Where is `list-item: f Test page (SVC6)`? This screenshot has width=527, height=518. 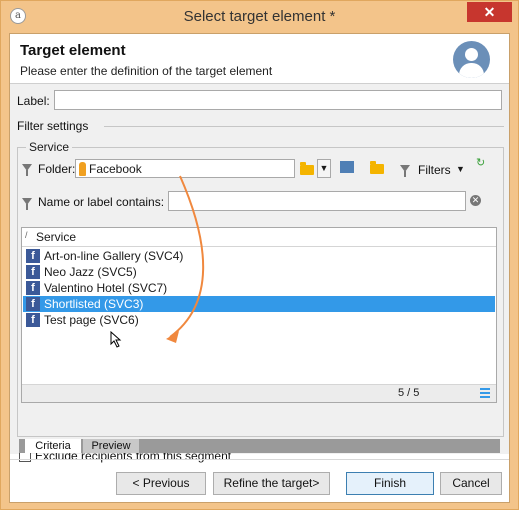 list-item: f Test page (SVC6) is located at coordinates (259, 320).